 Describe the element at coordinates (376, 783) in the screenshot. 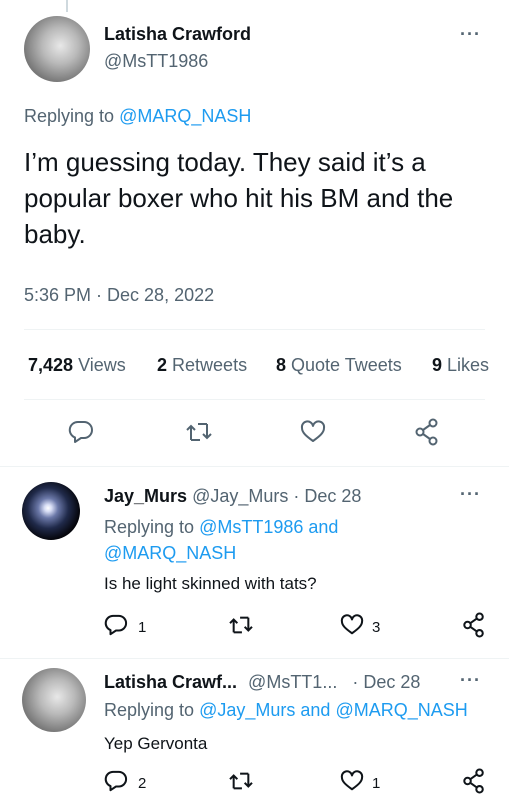

I see `like-count: 1` at that location.